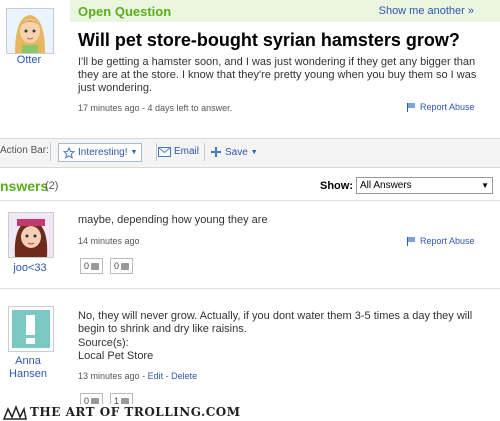  Describe the element at coordinates (95, 266) in the screenshot. I see `thumbs-up-icon` at that location.